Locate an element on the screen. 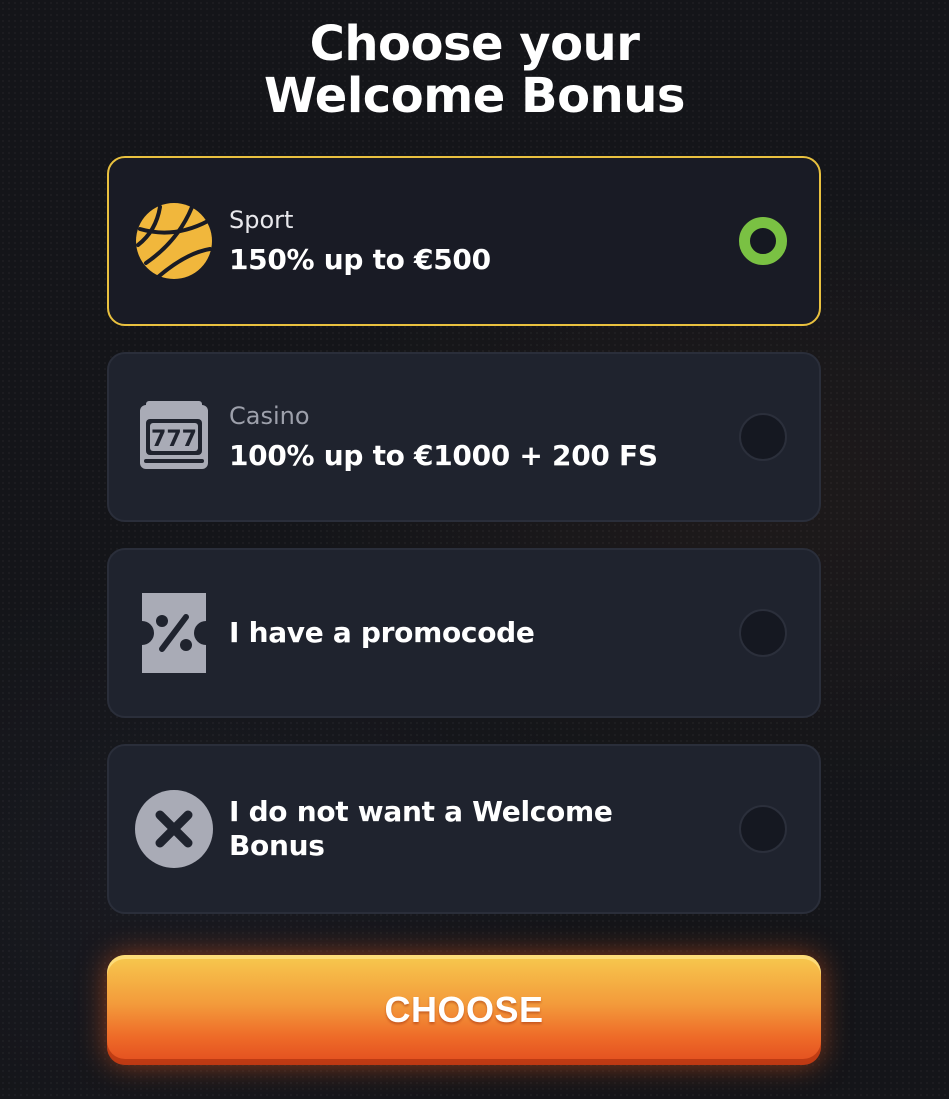 This screenshot has height=1099, width=949. page-title: Choose your Welcome Bonus is located at coordinates (474, 70).